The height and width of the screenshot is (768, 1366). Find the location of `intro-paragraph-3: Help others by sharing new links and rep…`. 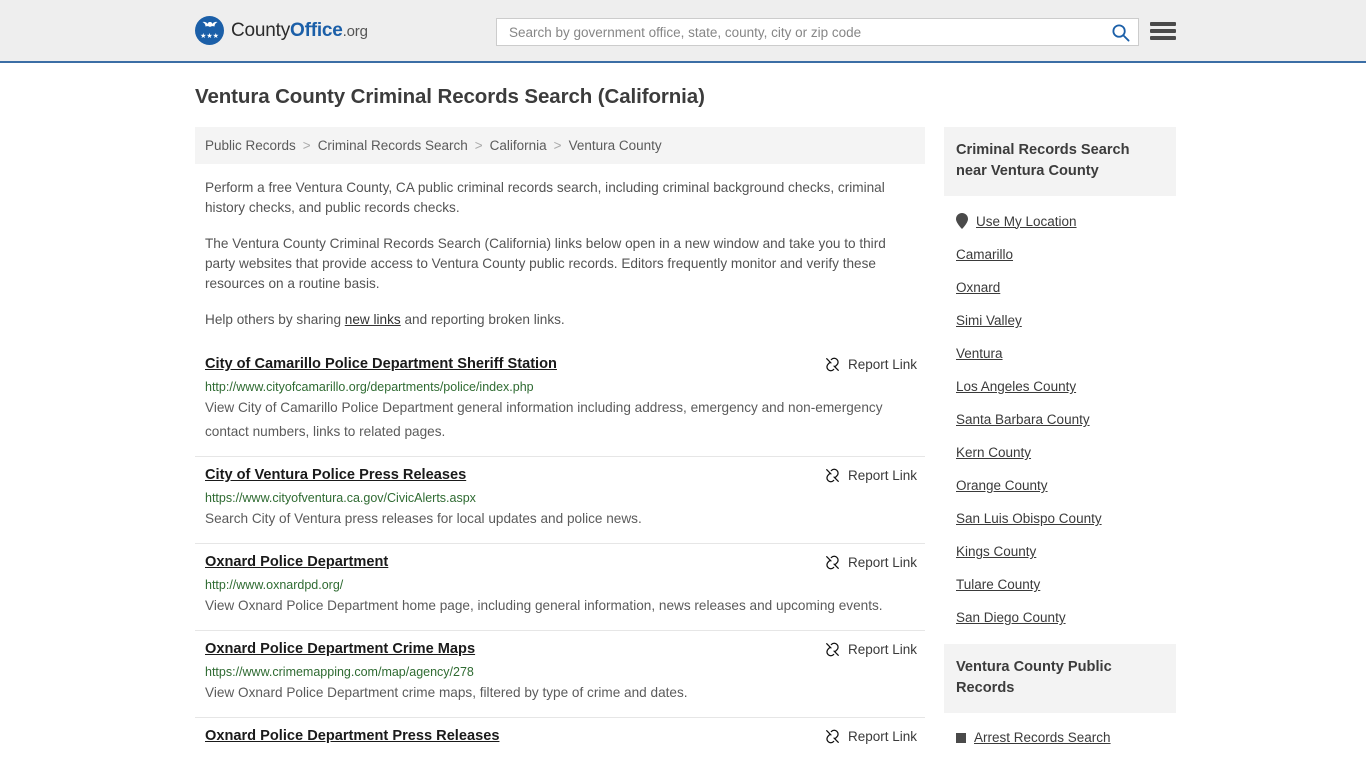

intro-paragraph-3: Help others by sharing new links and rep… is located at coordinates (560, 320).